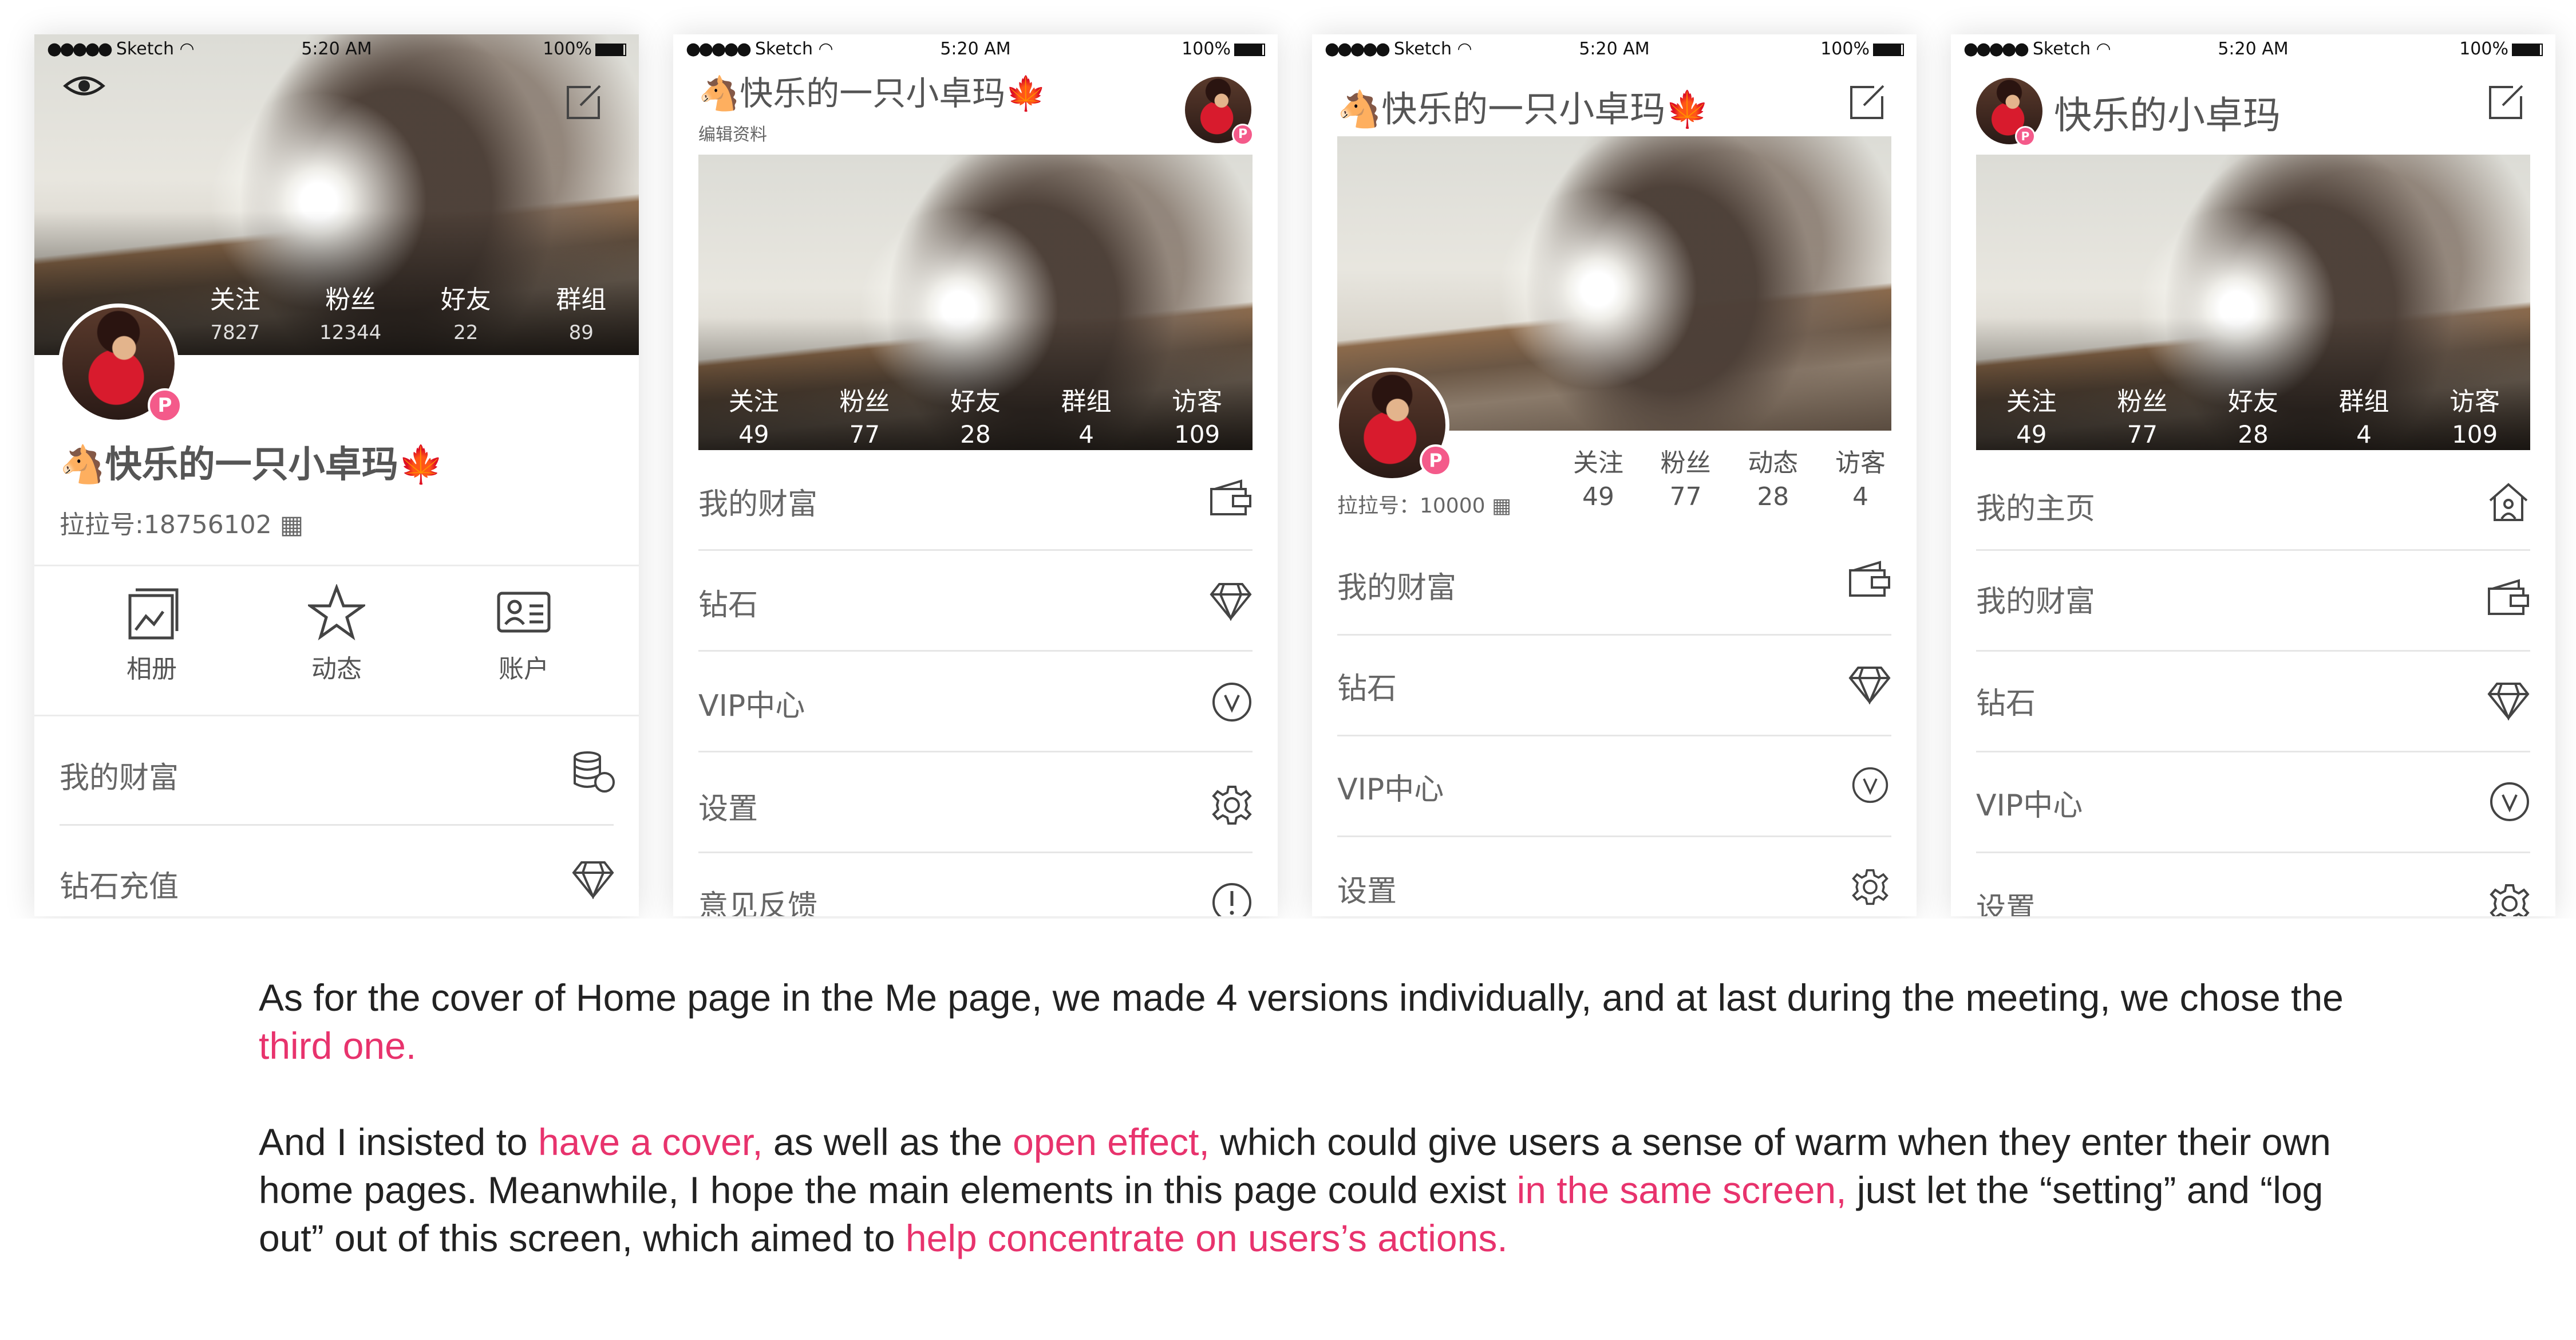 This screenshot has height=1340, width=2576. What do you see at coordinates (2253, 500) in the screenshot?
I see `menu-item-homepage: 我的主页` at bounding box center [2253, 500].